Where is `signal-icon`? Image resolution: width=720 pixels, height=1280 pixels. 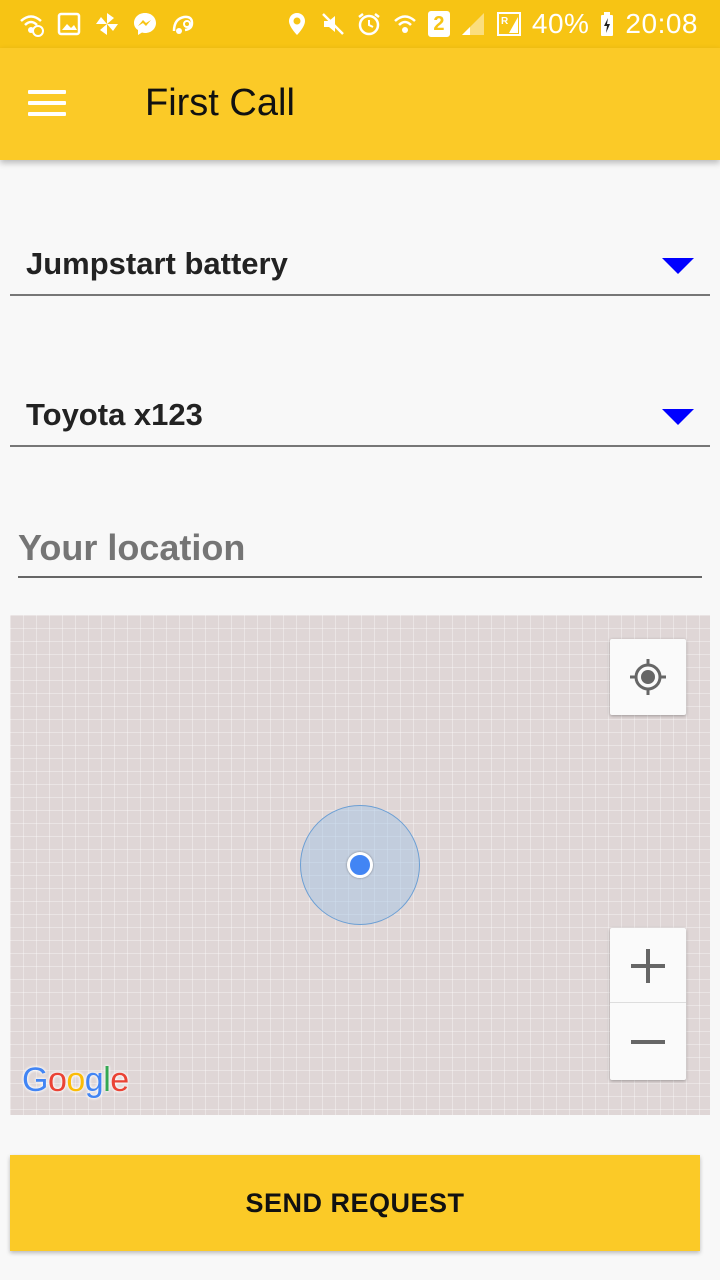 signal-icon is located at coordinates (473, 24).